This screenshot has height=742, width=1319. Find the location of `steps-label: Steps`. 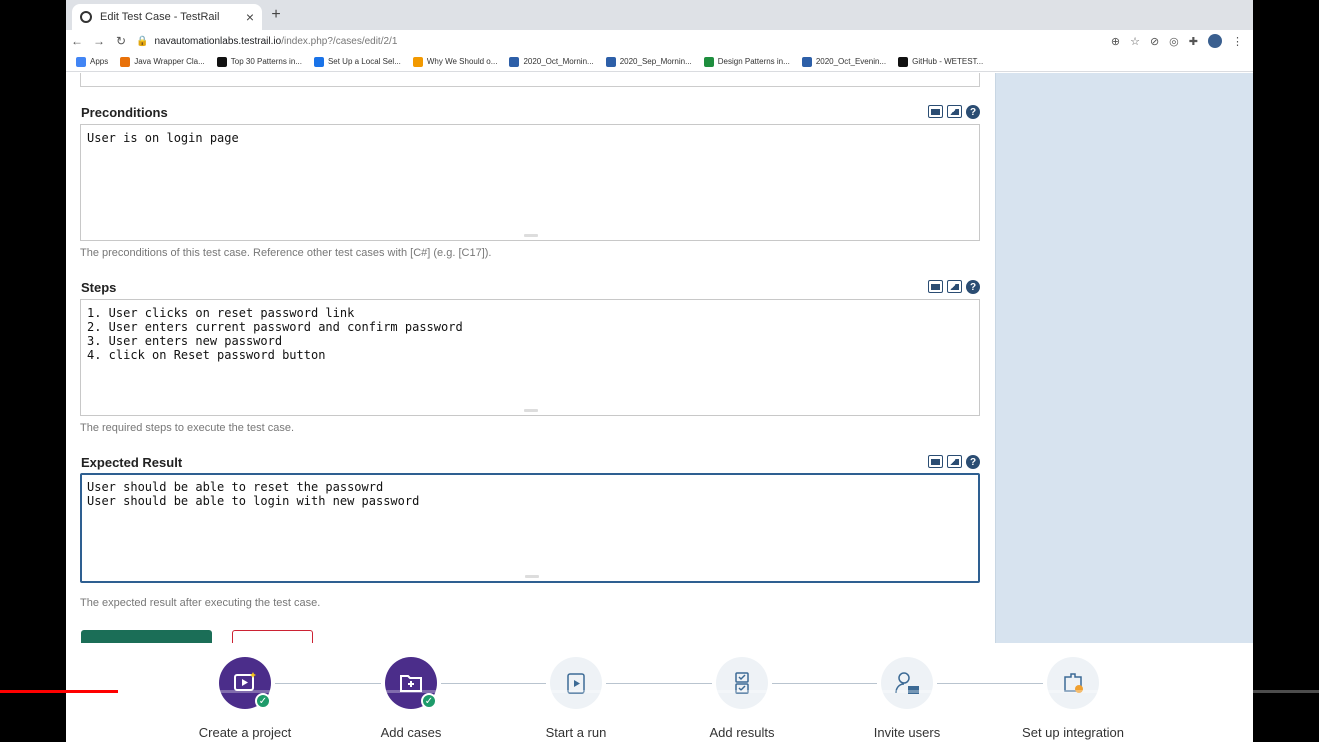

steps-label: Steps is located at coordinates (99, 287).